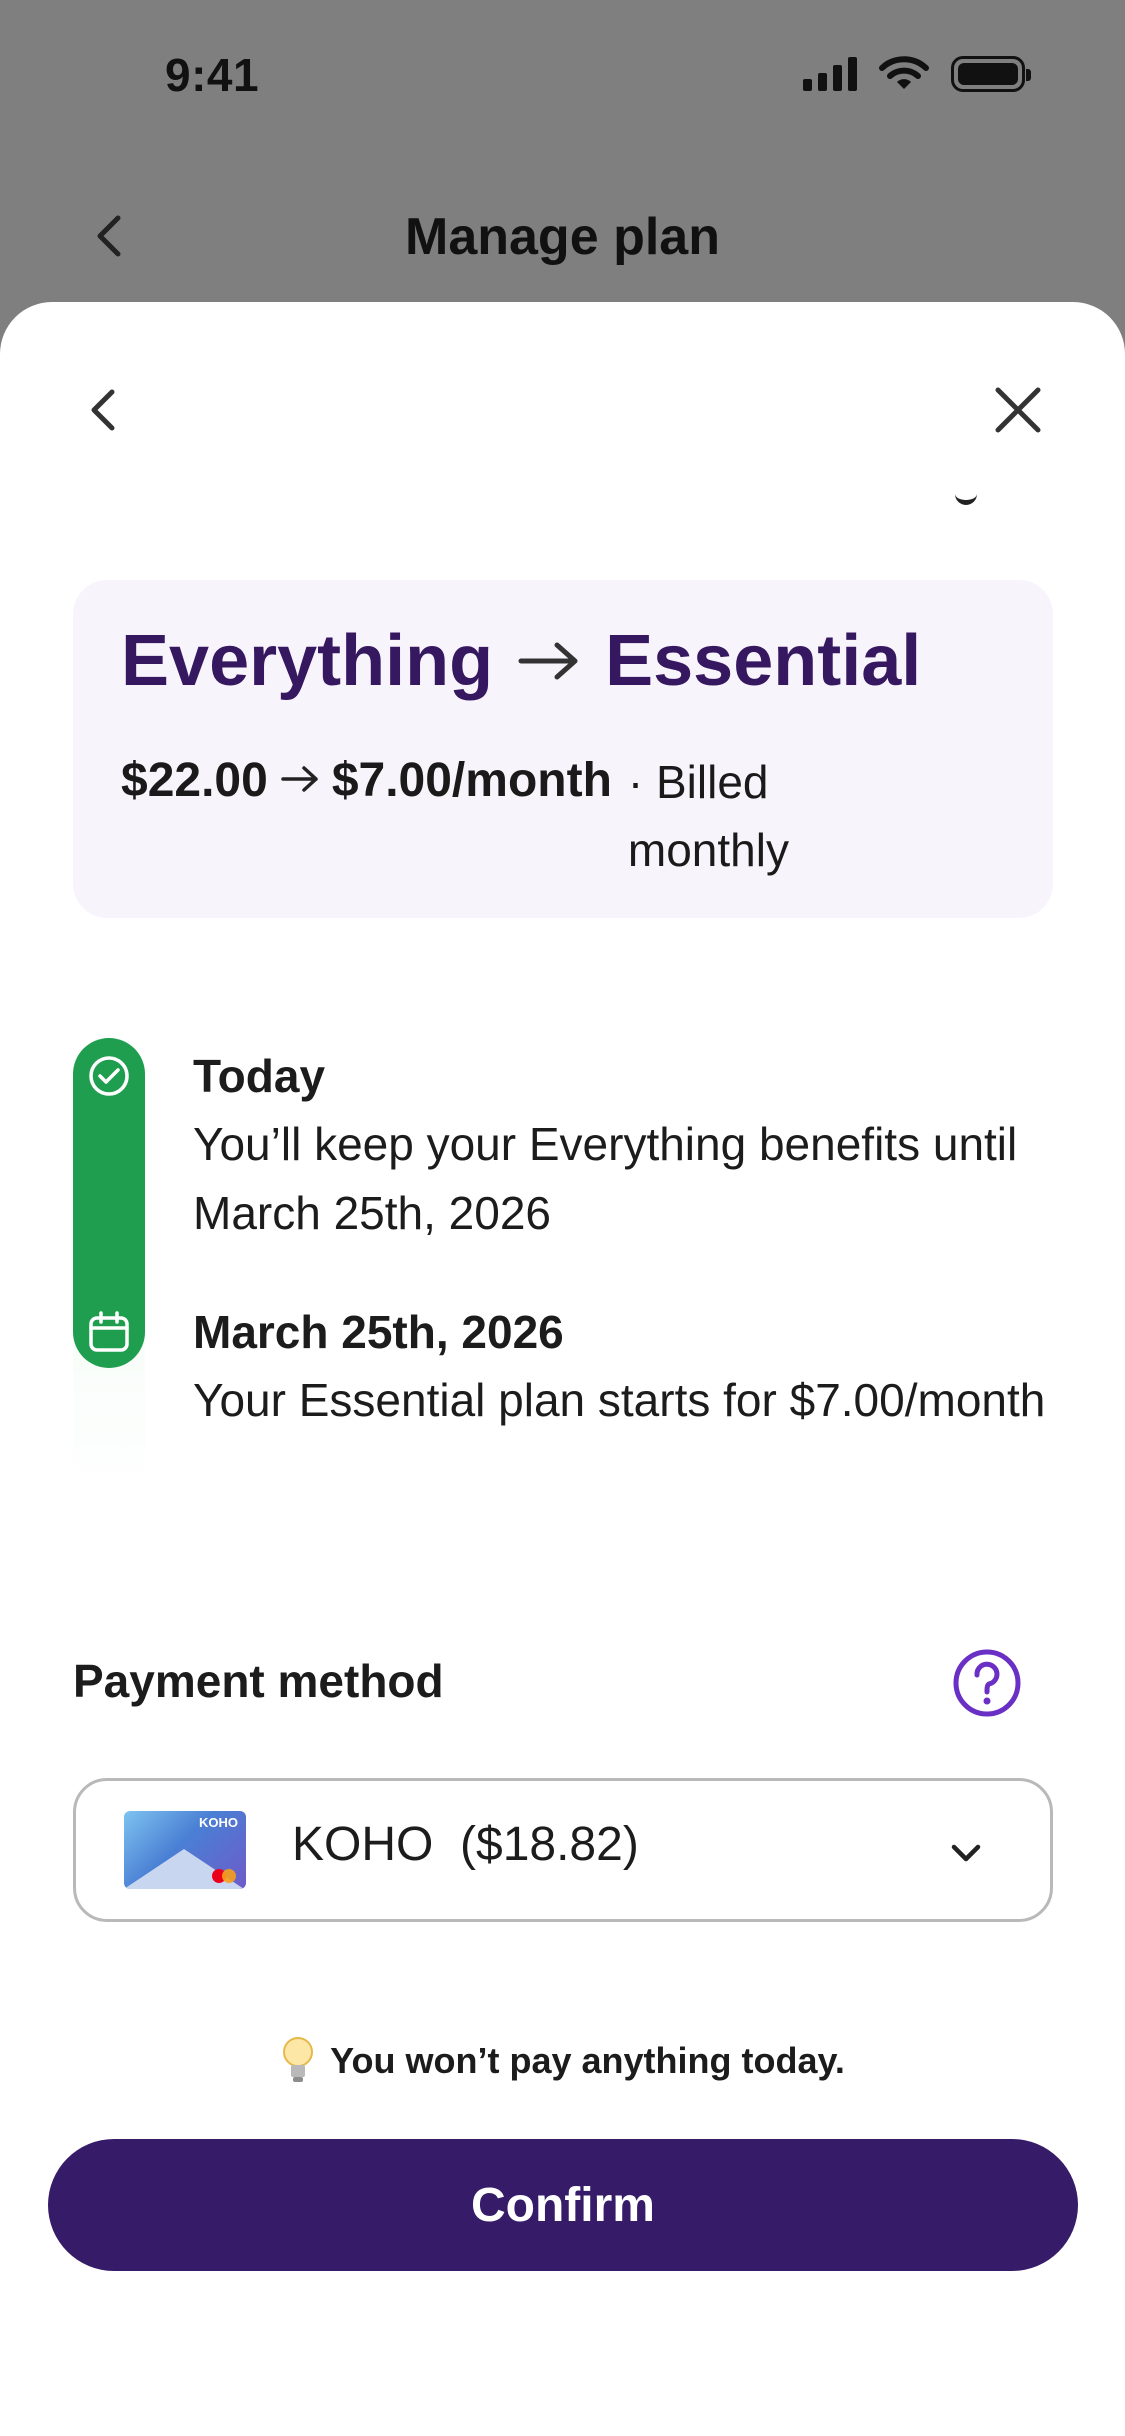 The width and height of the screenshot is (1125, 2436). I want to click on status-icons, so click(917, 74).